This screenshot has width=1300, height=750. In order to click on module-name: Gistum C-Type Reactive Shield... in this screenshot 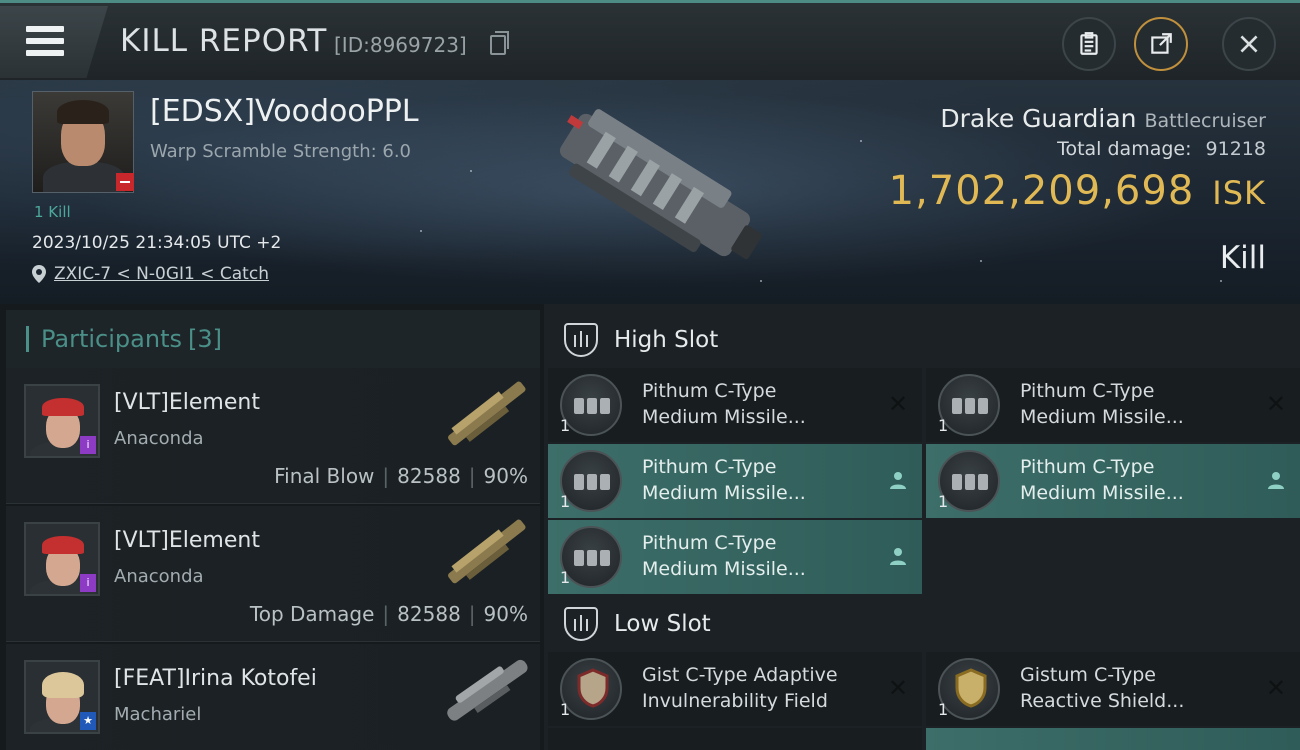, I will do `click(1102, 688)`.